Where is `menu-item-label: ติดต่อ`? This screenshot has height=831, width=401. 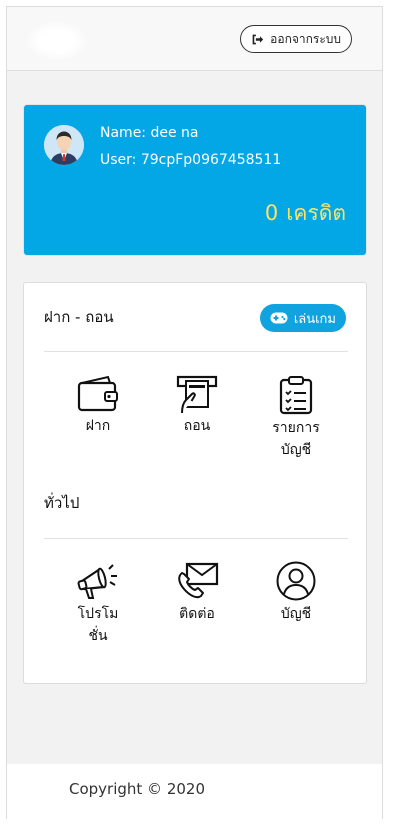
menu-item-label: ติดต่อ is located at coordinates (197, 614).